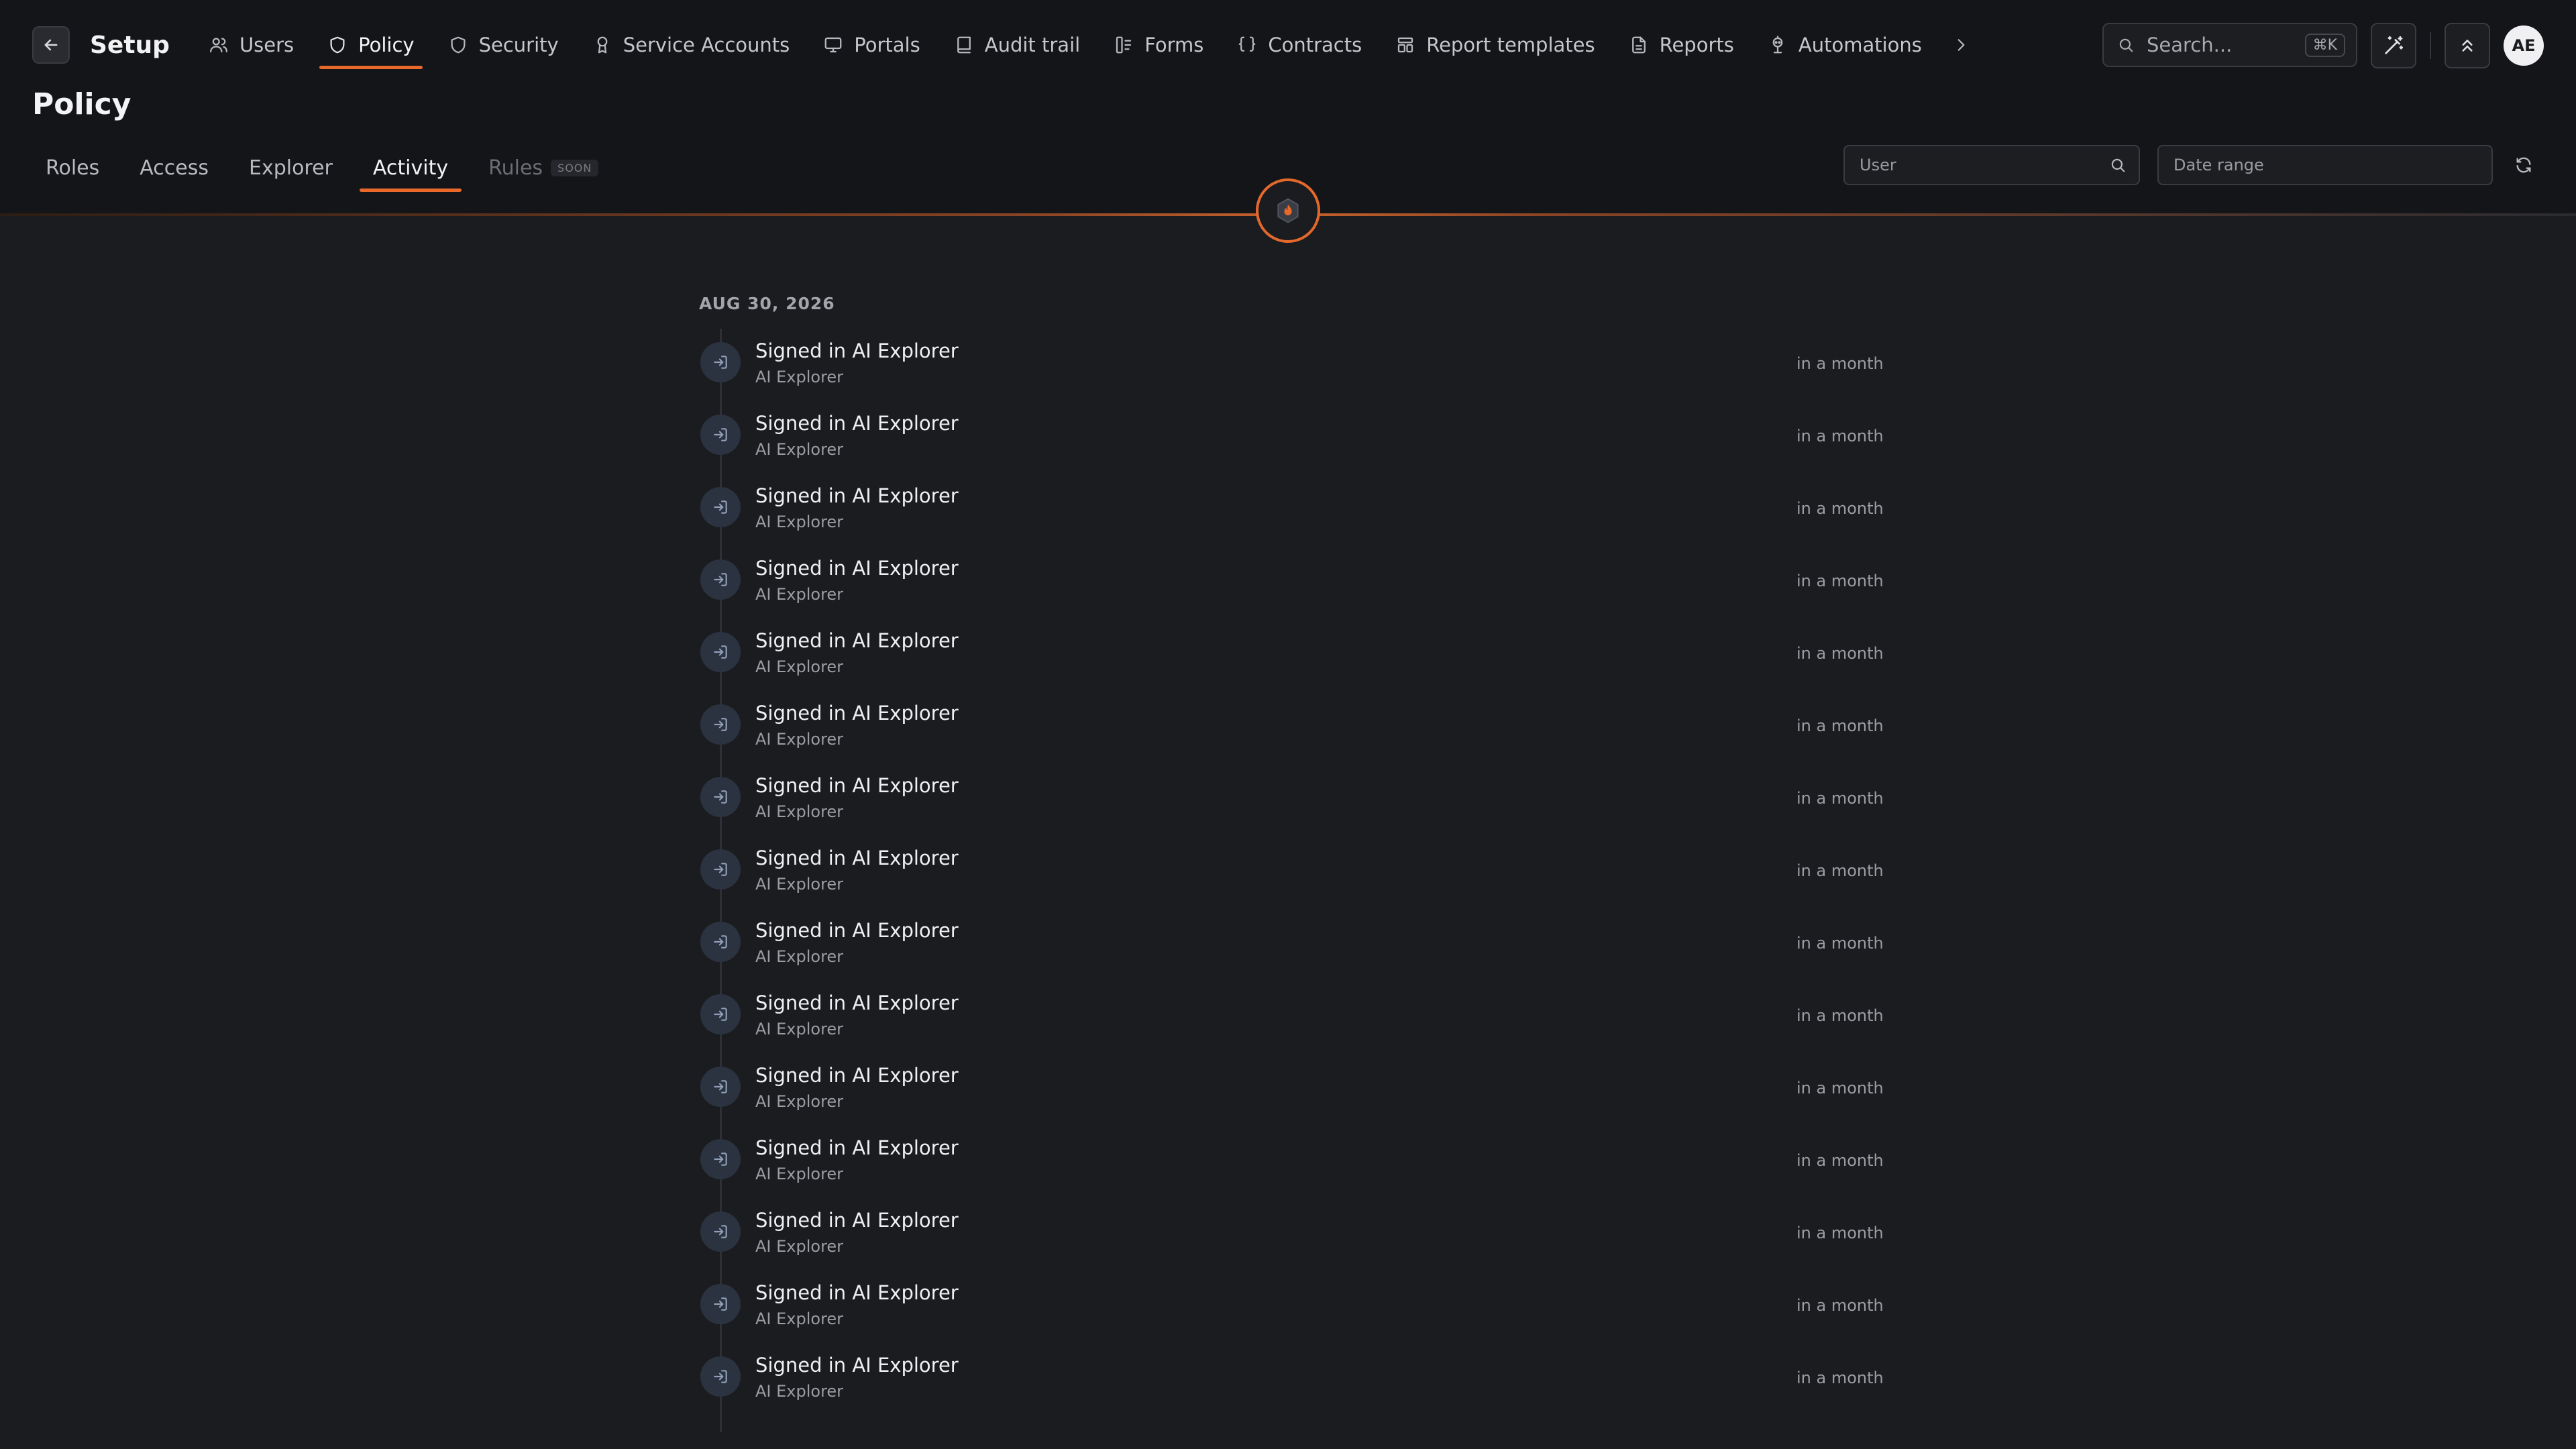  I want to click on nav-item-users: Users, so click(251, 45).